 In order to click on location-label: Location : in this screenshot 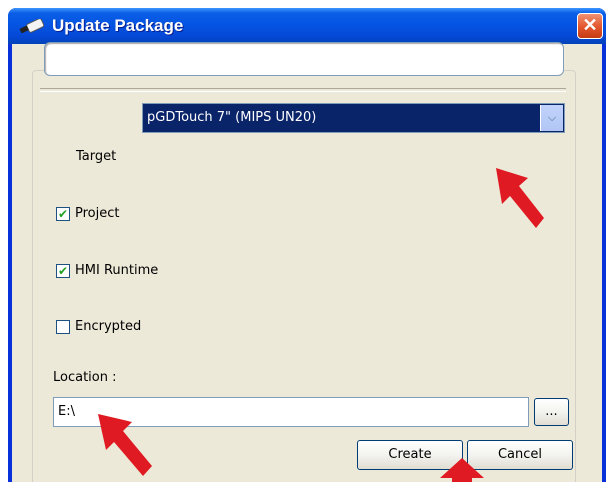, I will do `click(85, 377)`.